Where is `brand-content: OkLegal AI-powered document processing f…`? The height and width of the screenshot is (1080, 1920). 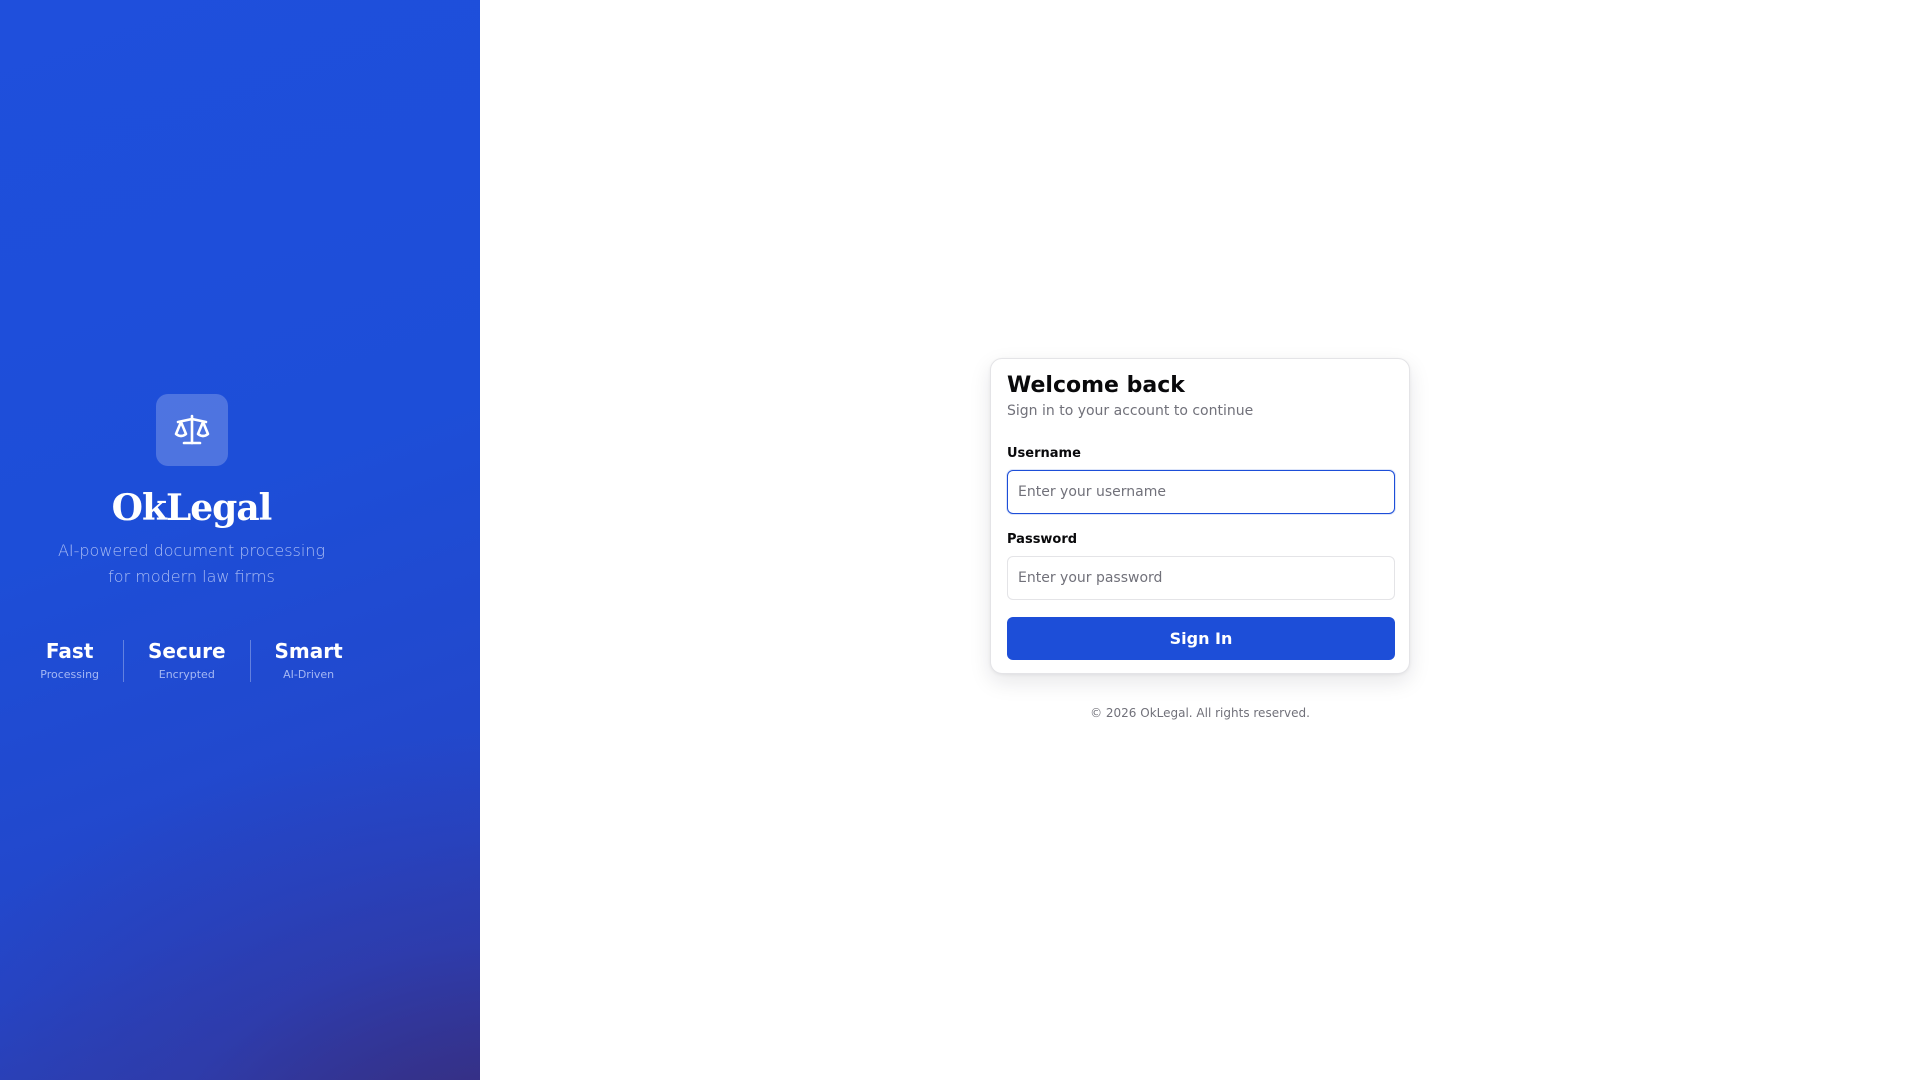 brand-content: OkLegal AI-powered document processing f… is located at coordinates (191, 538).